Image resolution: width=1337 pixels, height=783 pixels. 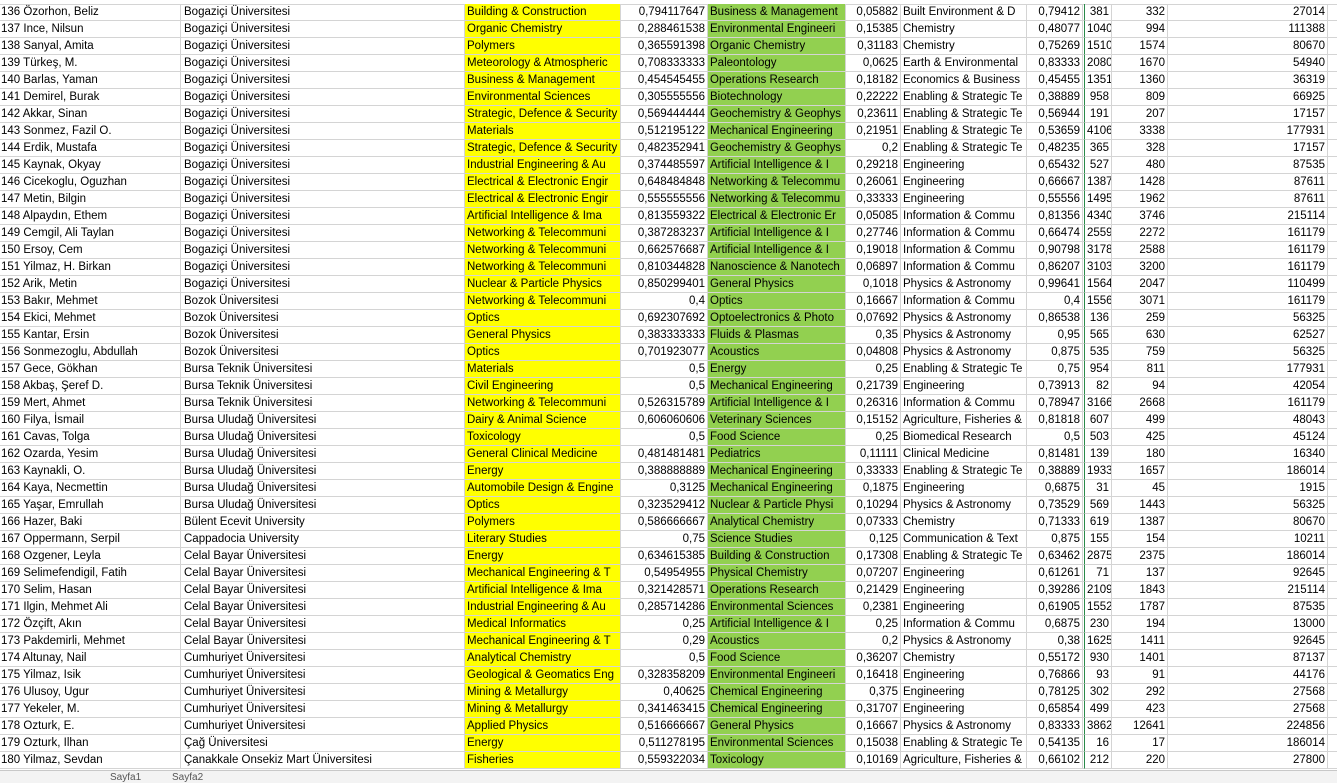 I want to click on domain-cell: Physics & Astronomy, so click(x=964, y=284).